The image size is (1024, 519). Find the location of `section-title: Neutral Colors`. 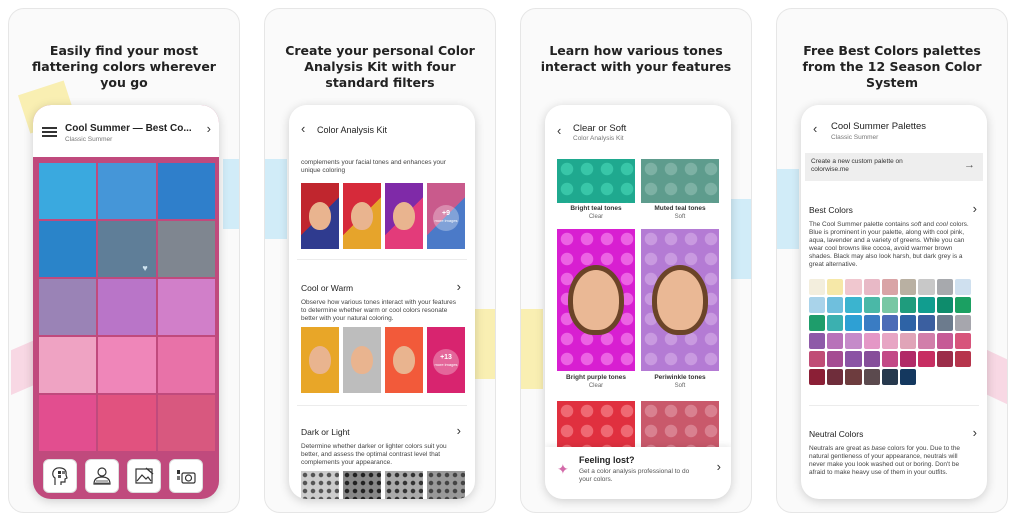

section-title: Neutral Colors is located at coordinates (836, 434).